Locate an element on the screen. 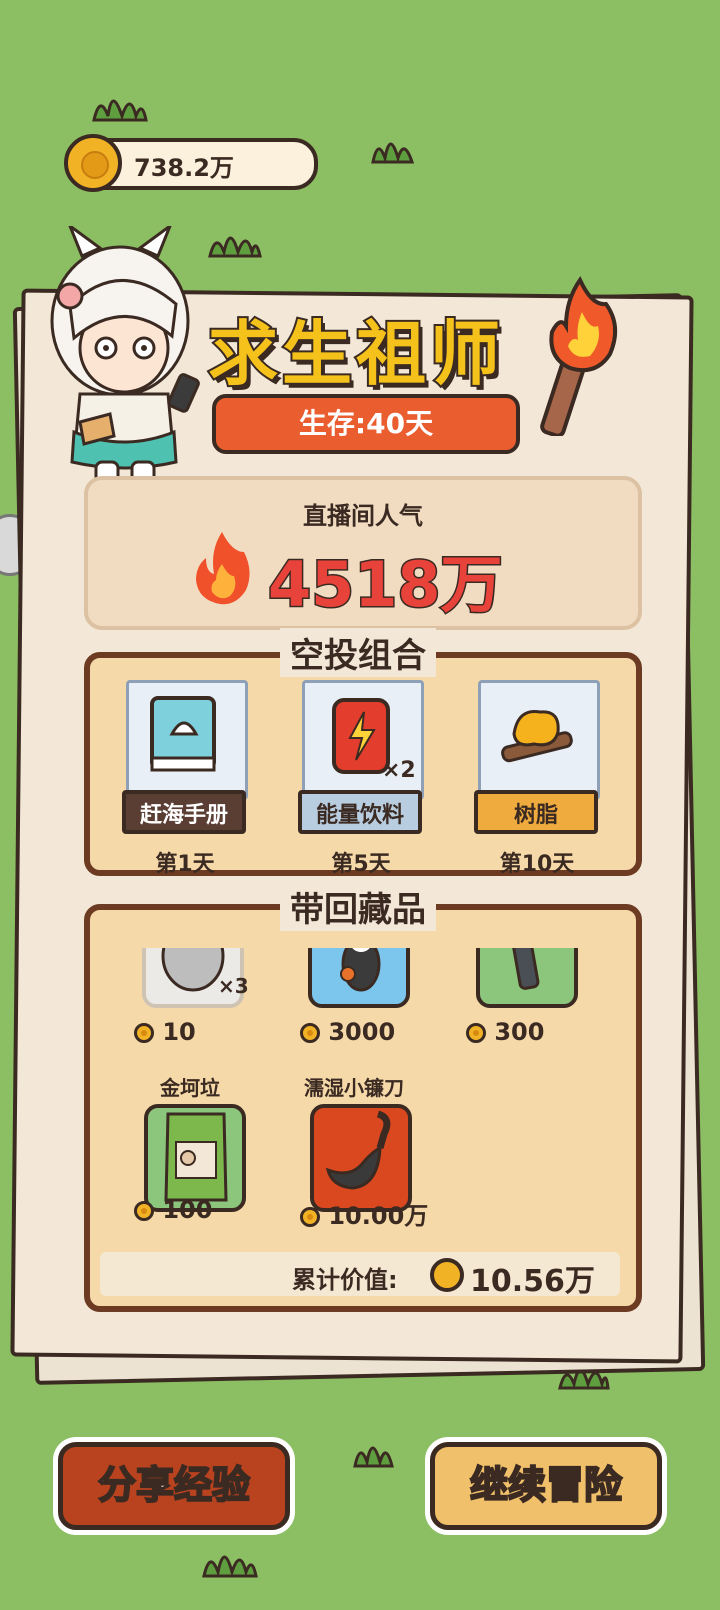  character-avatar is located at coordinates (125, 360).